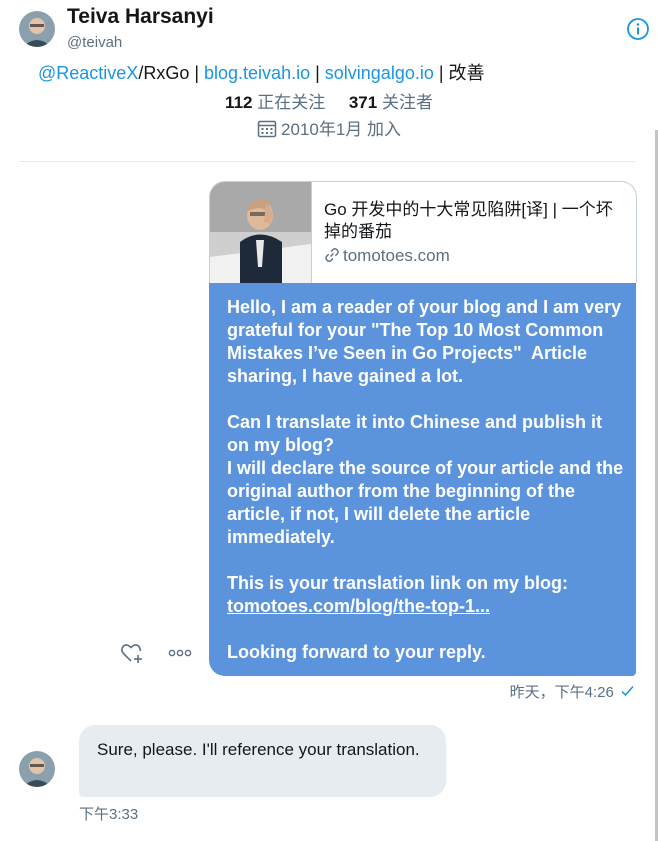  I want to click on joined-date: 2010年1月 加入, so click(329, 129).